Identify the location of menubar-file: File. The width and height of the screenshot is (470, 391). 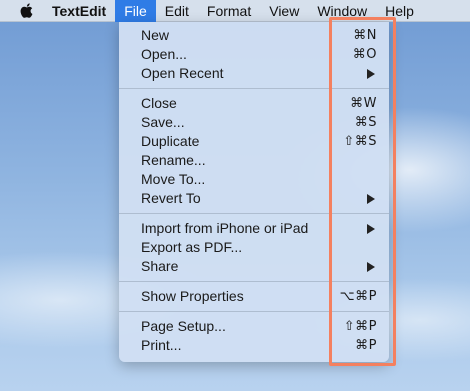
(135, 11).